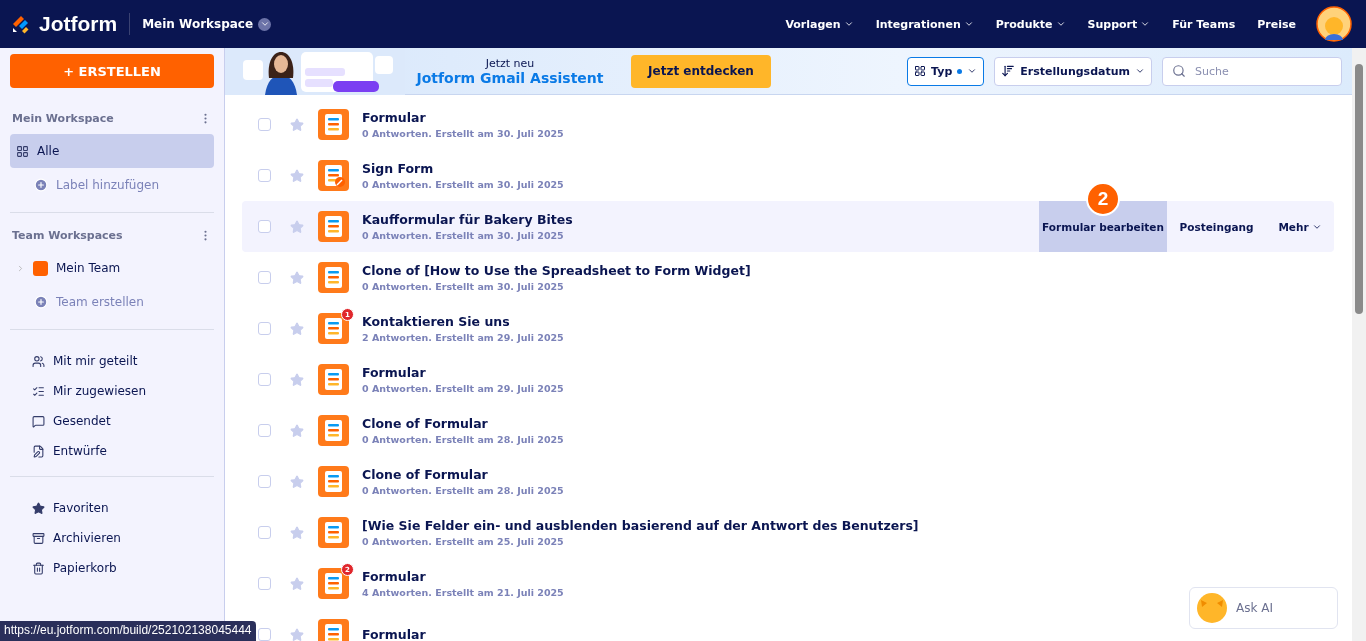 Image resolution: width=1366 pixels, height=641 pixels. Describe the element at coordinates (38, 451) in the screenshot. I see `document-edit-icon` at that location.